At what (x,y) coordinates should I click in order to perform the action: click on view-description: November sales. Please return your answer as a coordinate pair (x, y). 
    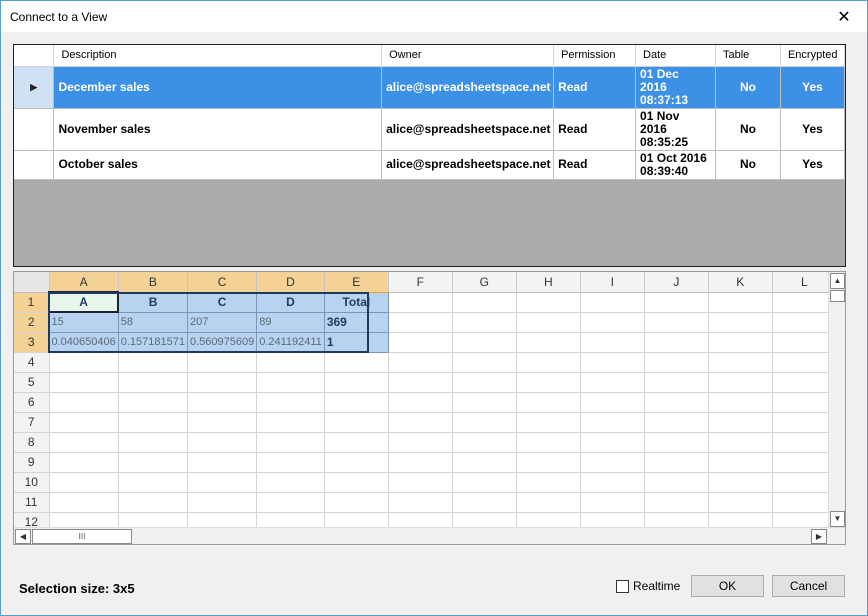
    Looking at the image, I should click on (218, 129).